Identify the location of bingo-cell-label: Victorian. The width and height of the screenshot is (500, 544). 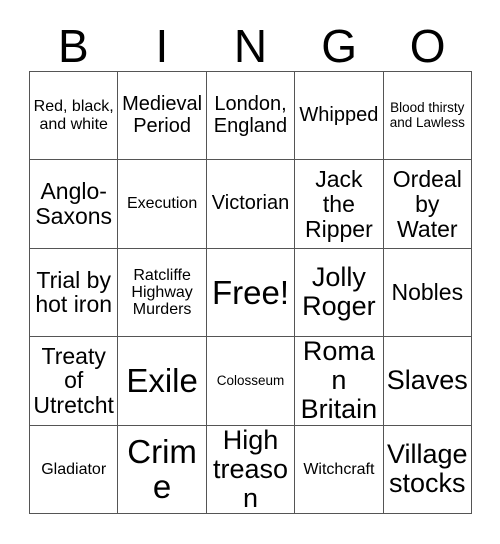
(250, 203).